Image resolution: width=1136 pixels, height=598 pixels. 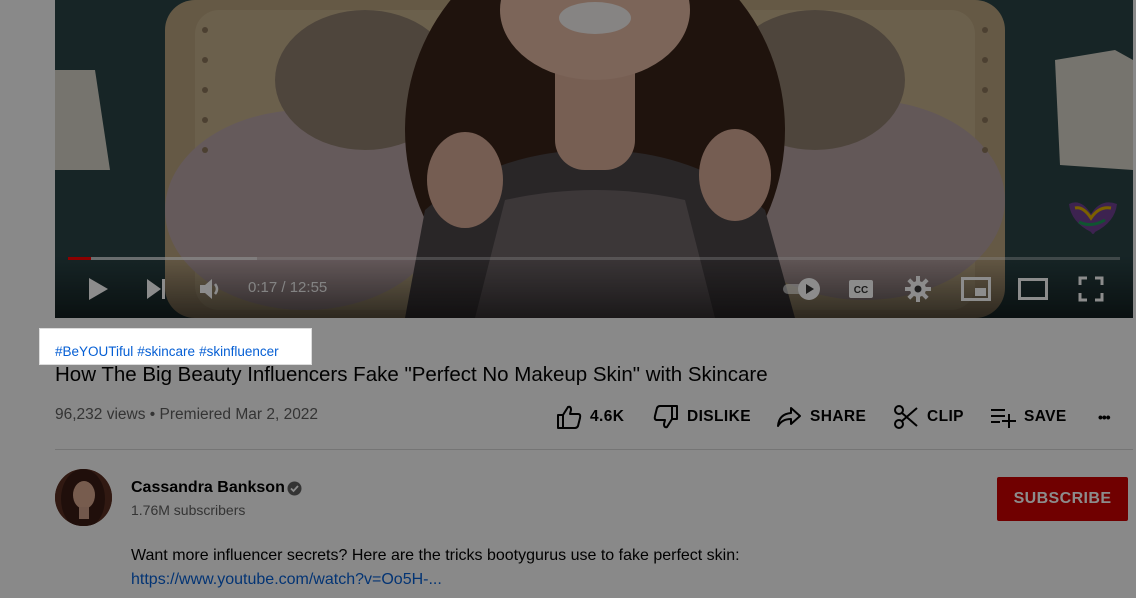 I want to click on dislike-button: DISLIKE, so click(x=702, y=417).